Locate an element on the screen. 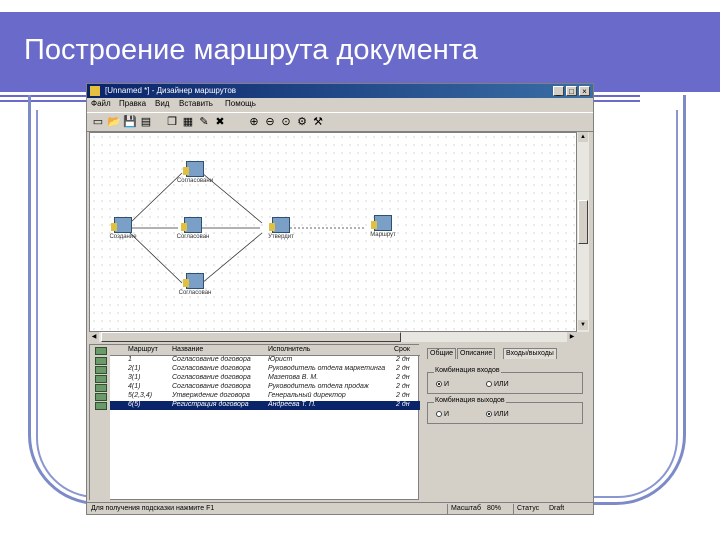 This screenshot has width=720, height=540. open-icon: 📂 is located at coordinates (114, 122).